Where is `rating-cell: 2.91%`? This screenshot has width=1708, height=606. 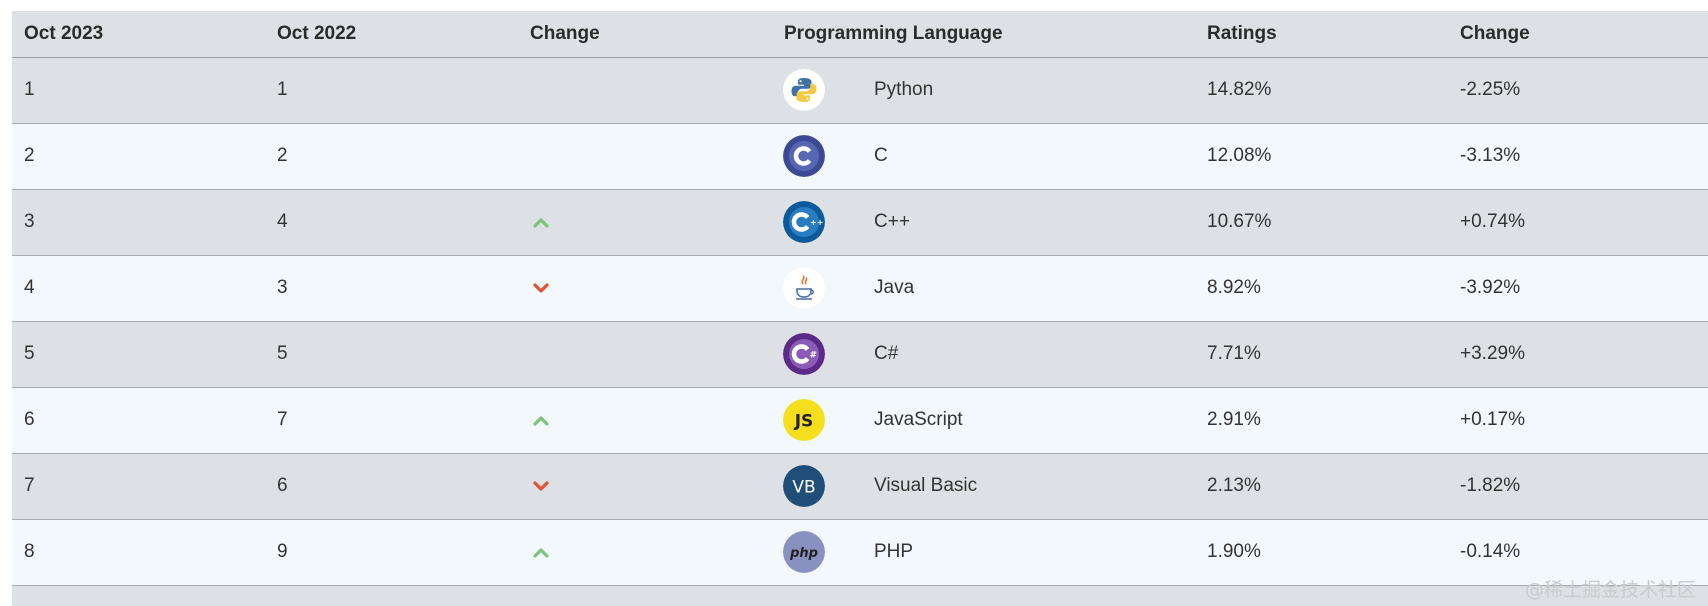 rating-cell: 2.91% is located at coordinates (1234, 419).